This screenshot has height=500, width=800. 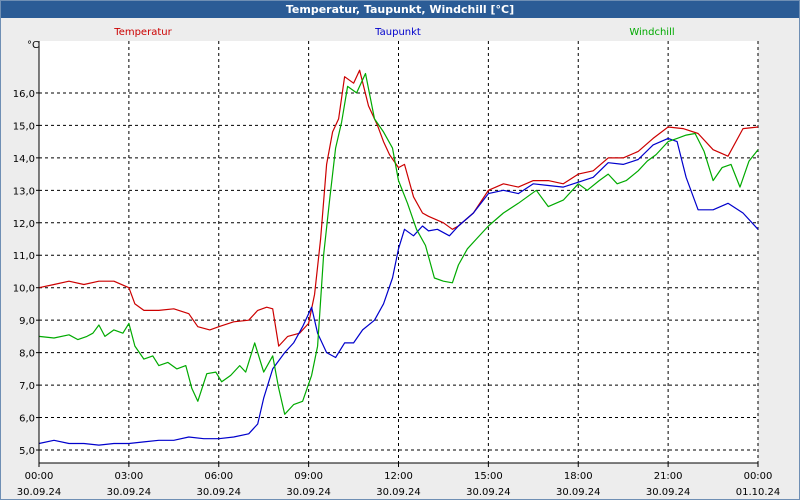 I want to click on y-tick-label: 7,0, so click(x=27, y=386).